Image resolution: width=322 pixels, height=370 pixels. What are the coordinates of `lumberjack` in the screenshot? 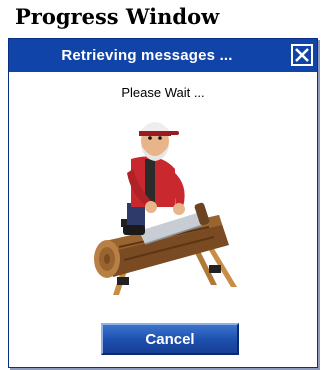 It's located at (154, 178).